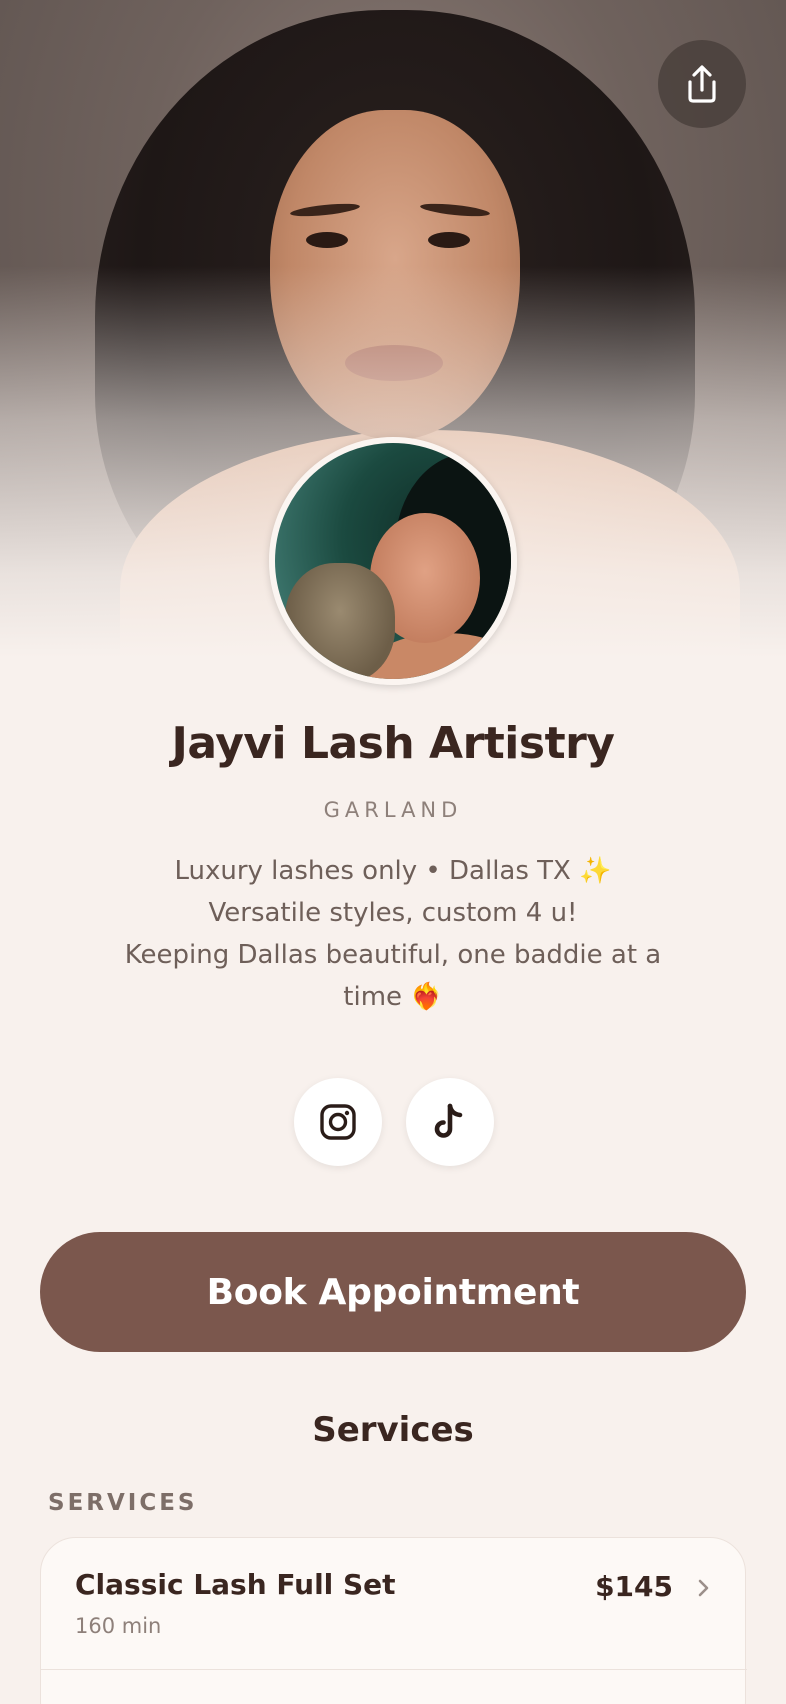 This screenshot has height=1704, width=786. Describe the element at coordinates (393, 1430) in the screenshot. I see `services-heading: Services` at that location.